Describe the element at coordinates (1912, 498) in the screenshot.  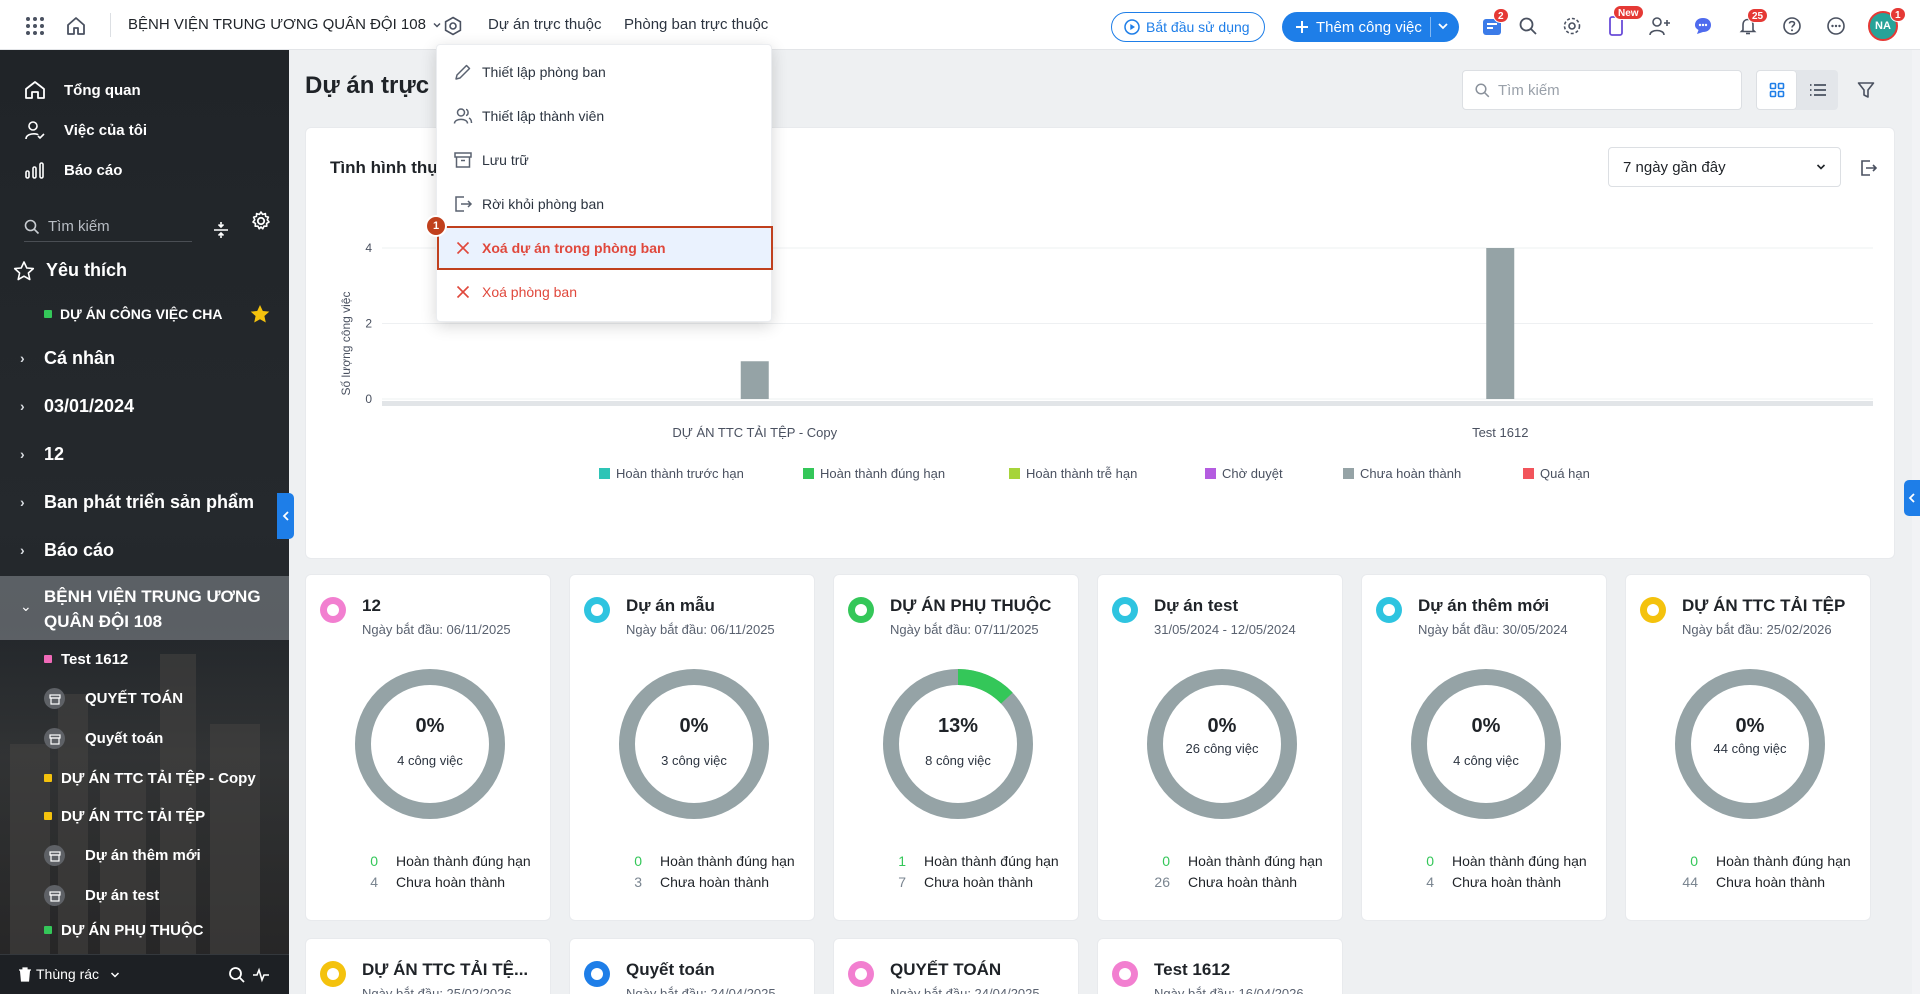
I see `right-panel-handle` at that location.